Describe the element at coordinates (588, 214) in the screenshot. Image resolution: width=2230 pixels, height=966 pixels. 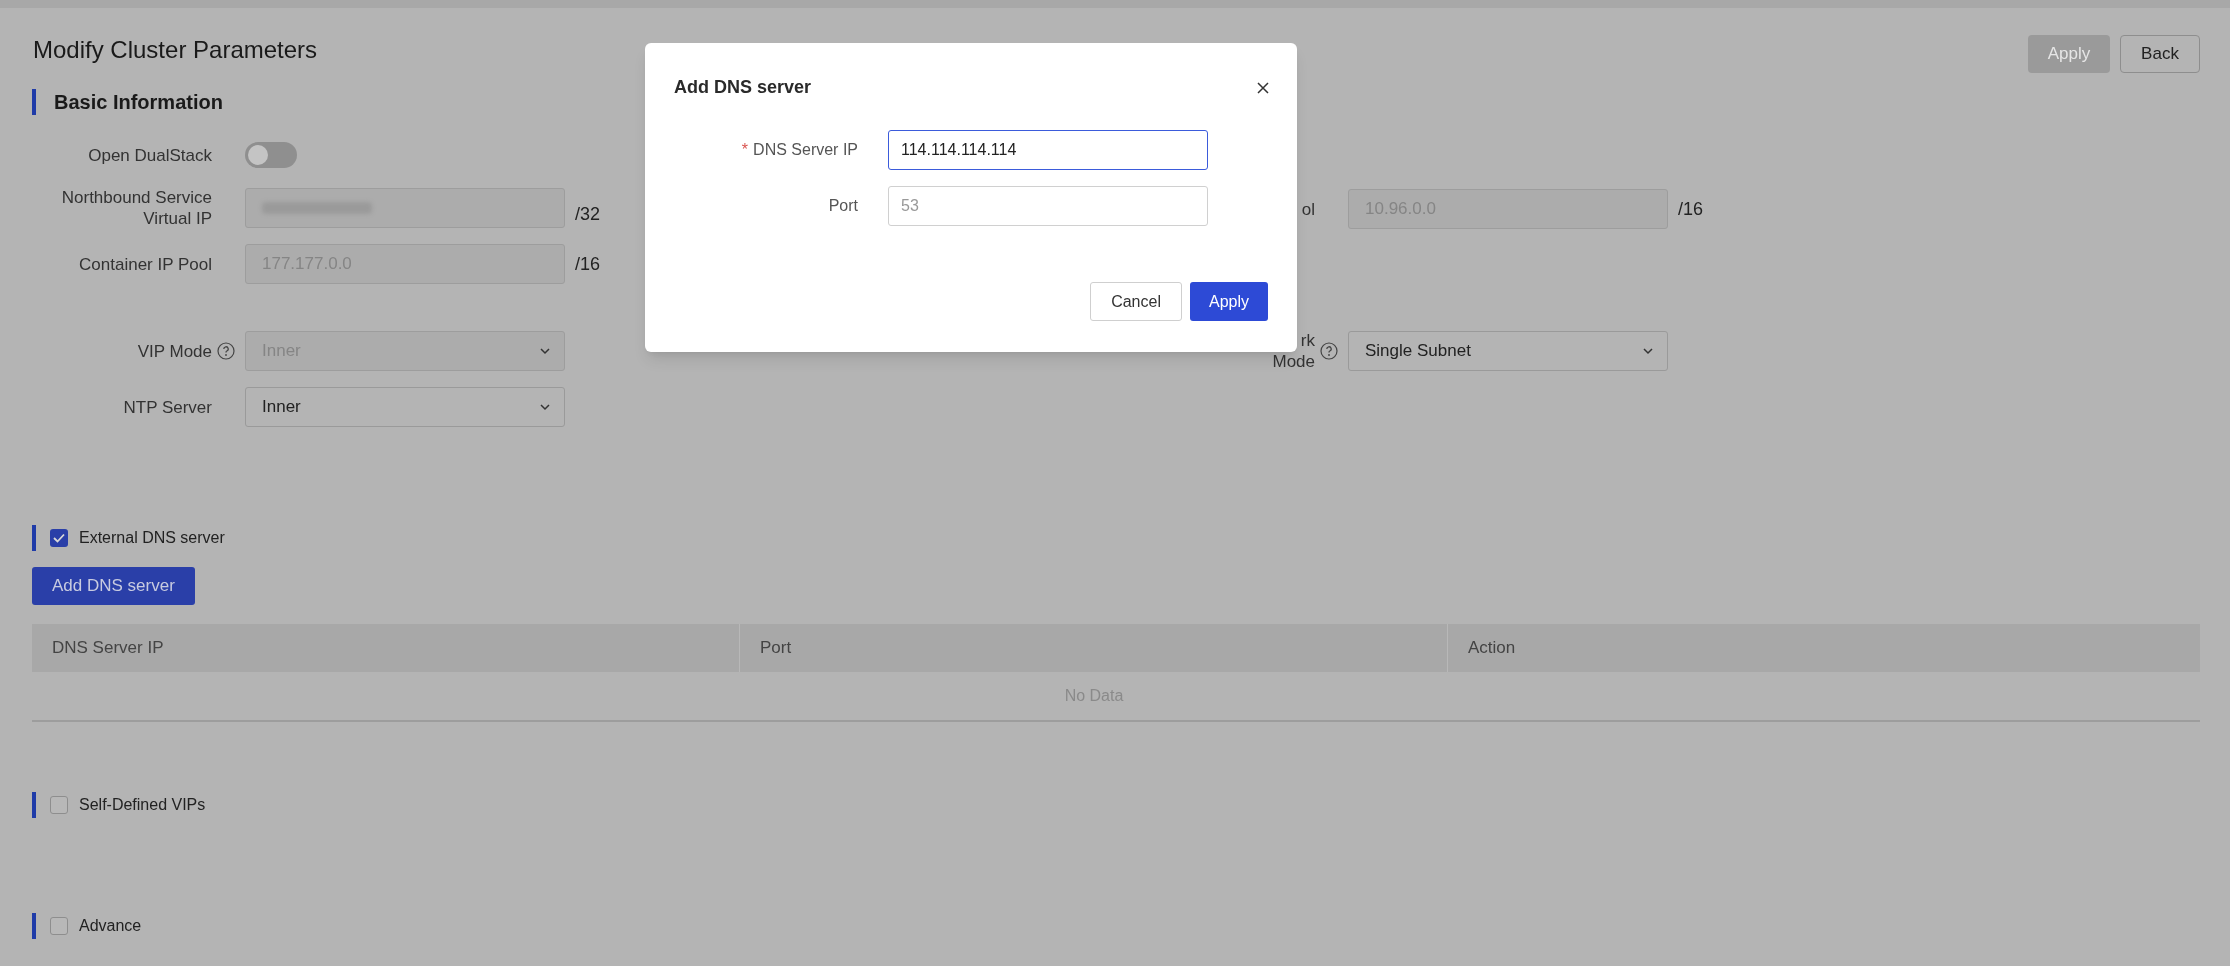
I see `mask-suffix: /32` at that location.